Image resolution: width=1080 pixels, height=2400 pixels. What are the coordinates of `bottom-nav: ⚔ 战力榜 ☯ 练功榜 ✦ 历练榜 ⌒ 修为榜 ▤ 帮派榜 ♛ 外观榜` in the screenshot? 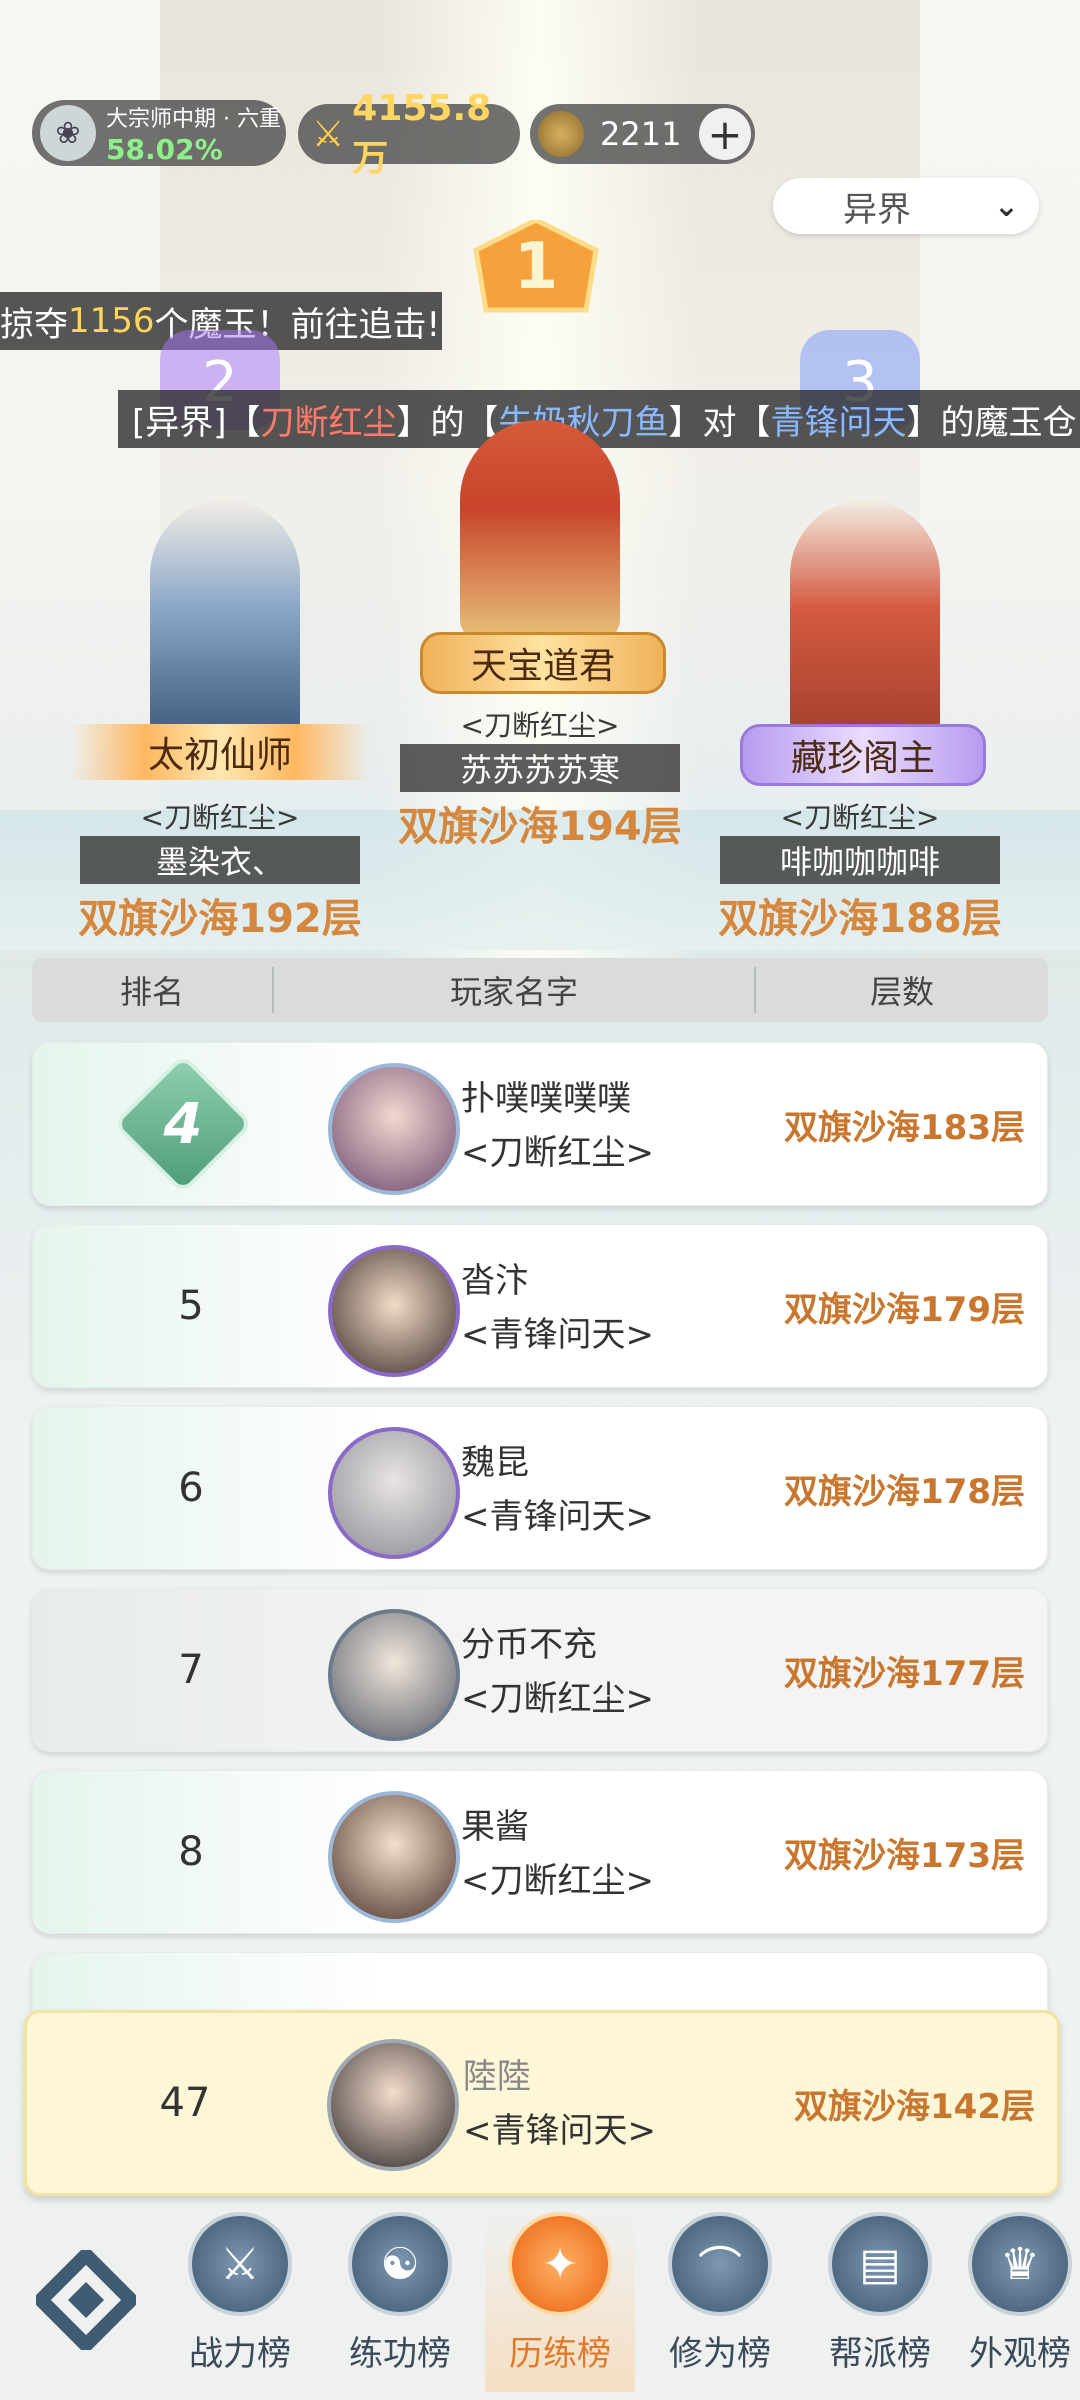 It's located at (540, 2300).